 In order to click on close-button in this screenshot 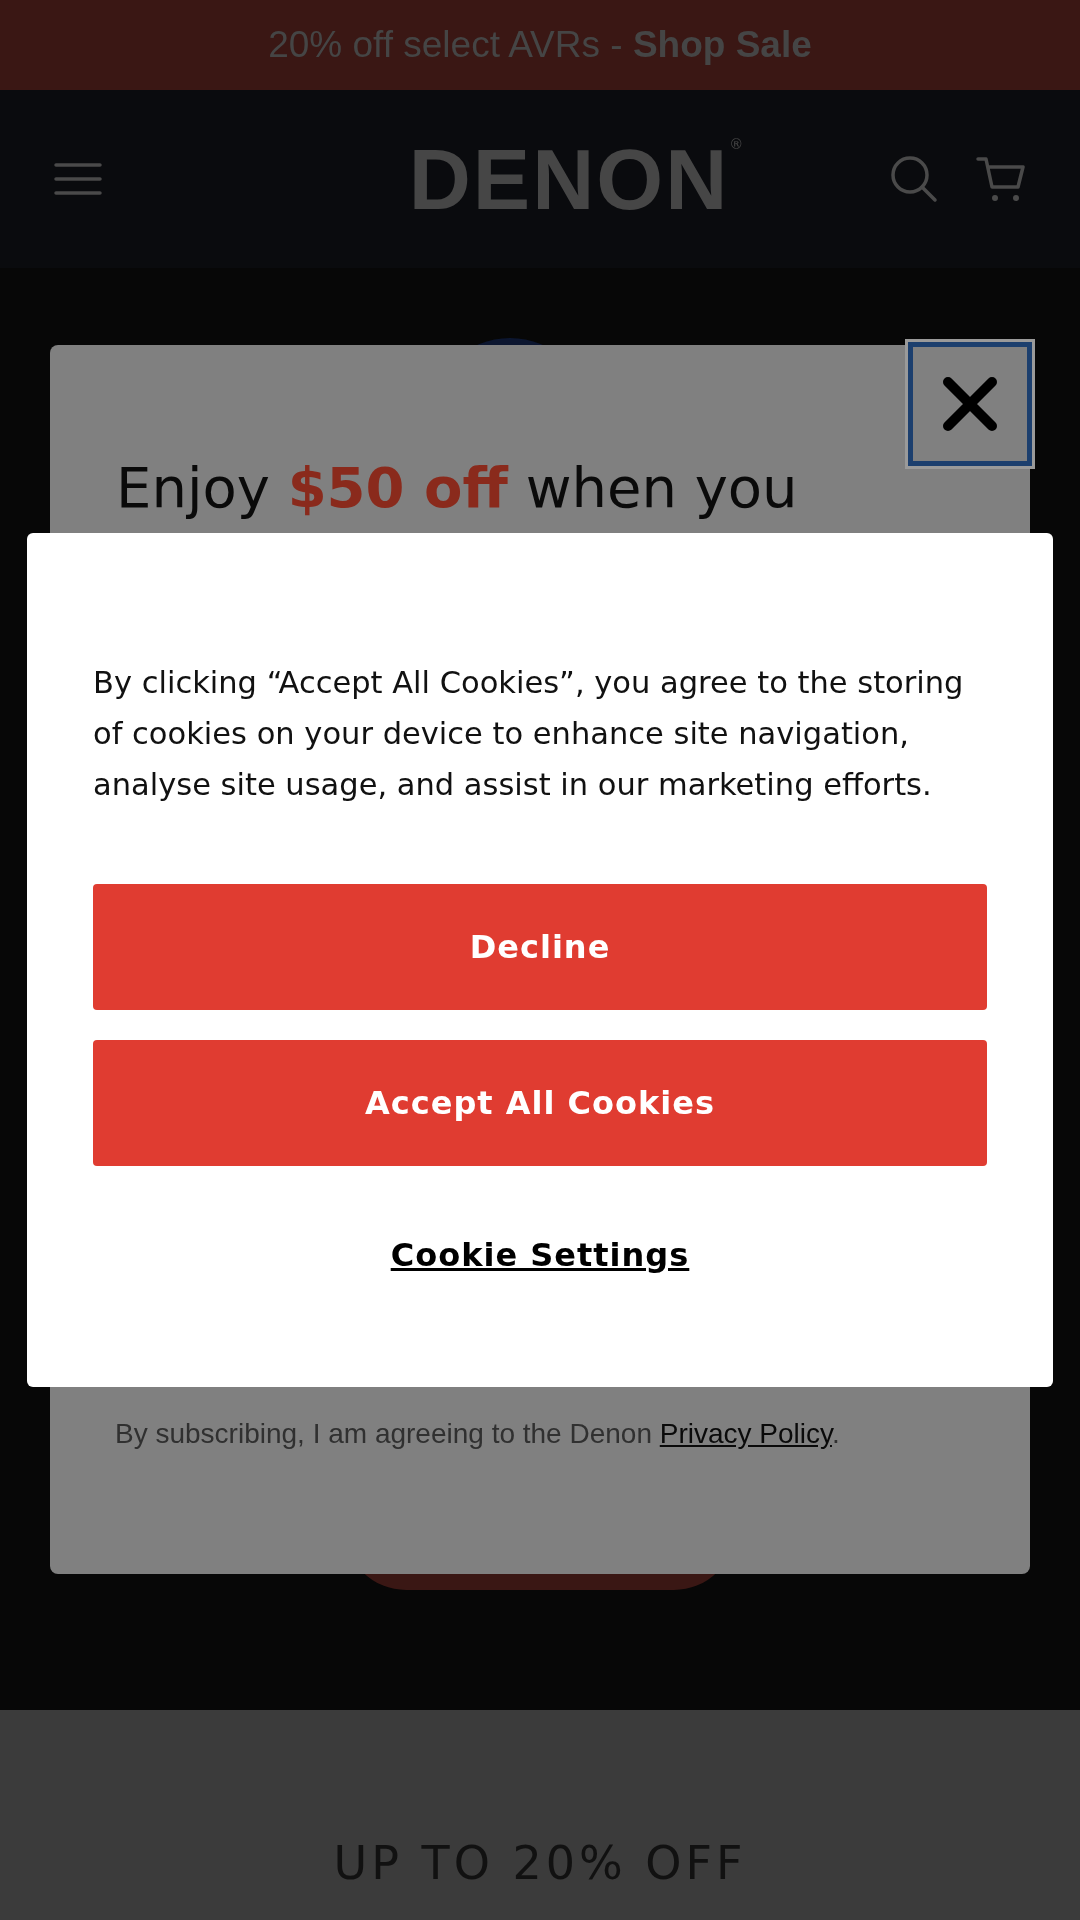, I will do `click(970, 404)`.